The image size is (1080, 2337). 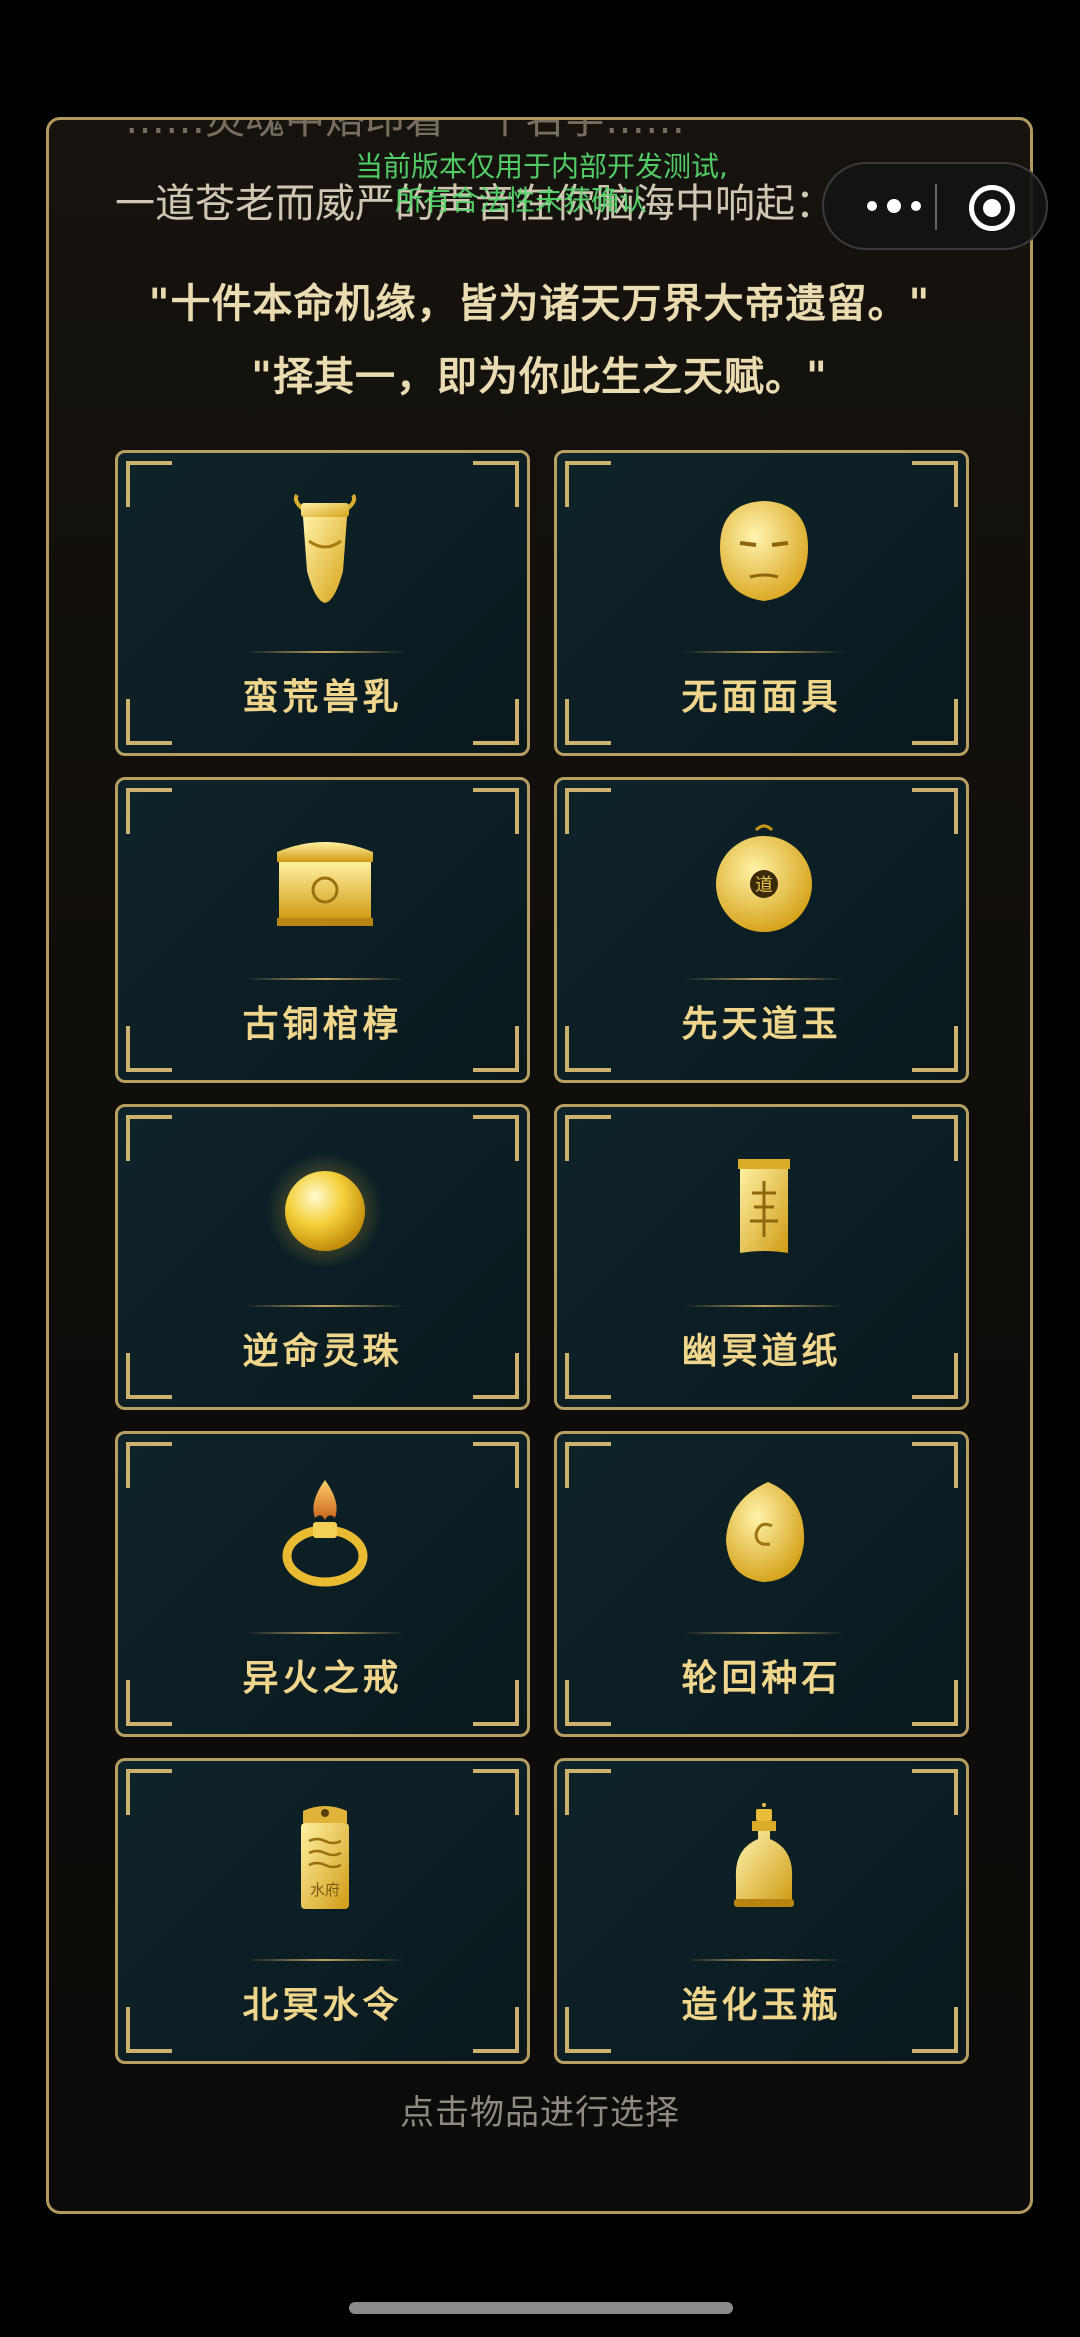 I want to click on faceless-mask-icon, so click(x=764, y=556).